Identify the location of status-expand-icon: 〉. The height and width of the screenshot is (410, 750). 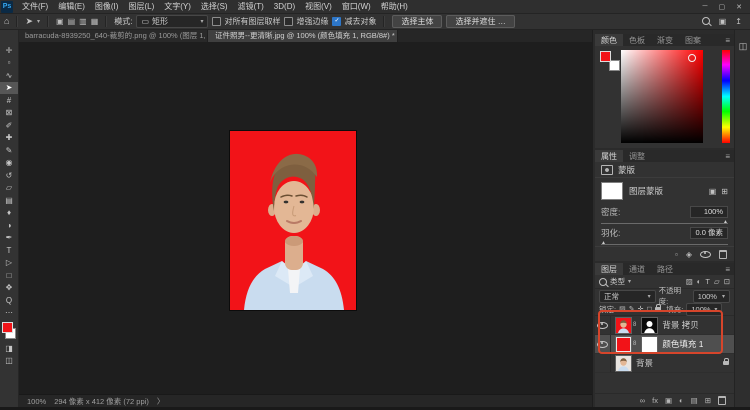
(161, 401).